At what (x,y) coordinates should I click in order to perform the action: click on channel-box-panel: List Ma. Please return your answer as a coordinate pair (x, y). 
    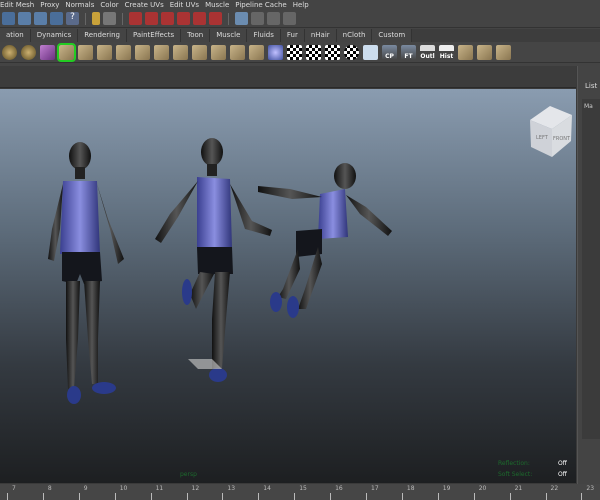
    Looking at the image, I should click on (589, 275).